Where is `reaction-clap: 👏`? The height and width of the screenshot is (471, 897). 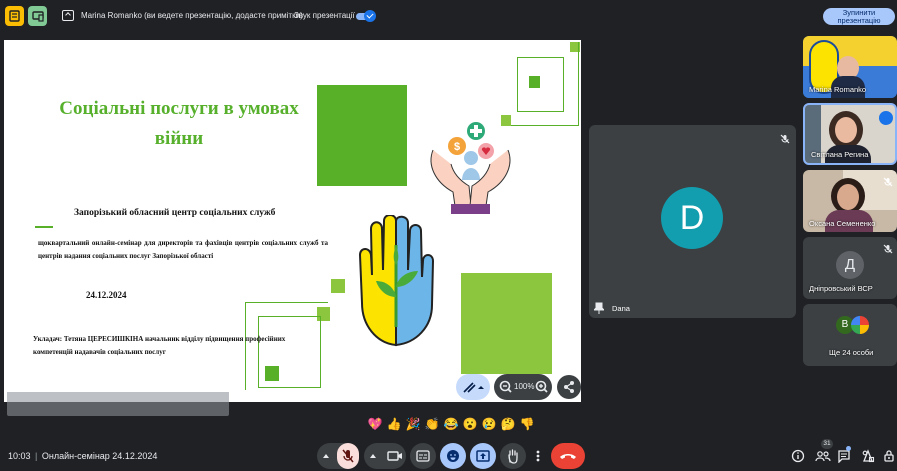
reaction-clap: 👏 is located at coordinates (432, 424).